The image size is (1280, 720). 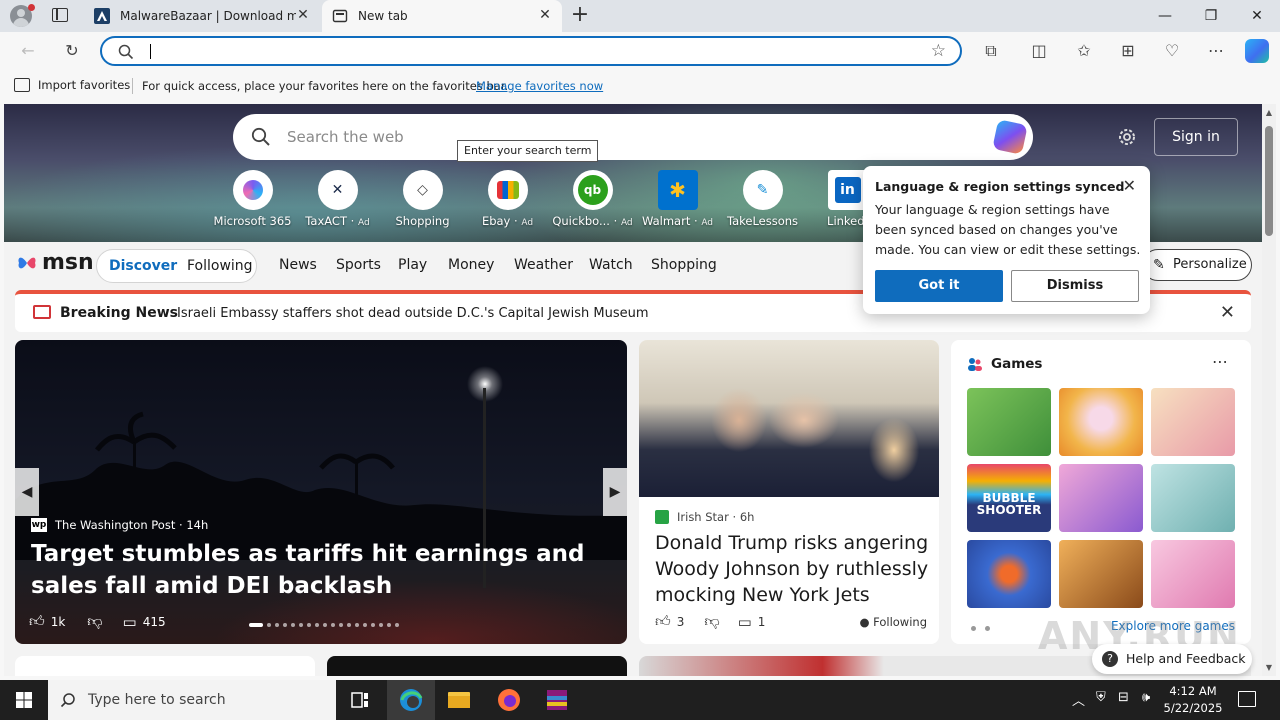 What do you see at coordinates (617, 137) in the screenshot?
I see `web-search-input` at bounding box center [617, 137].